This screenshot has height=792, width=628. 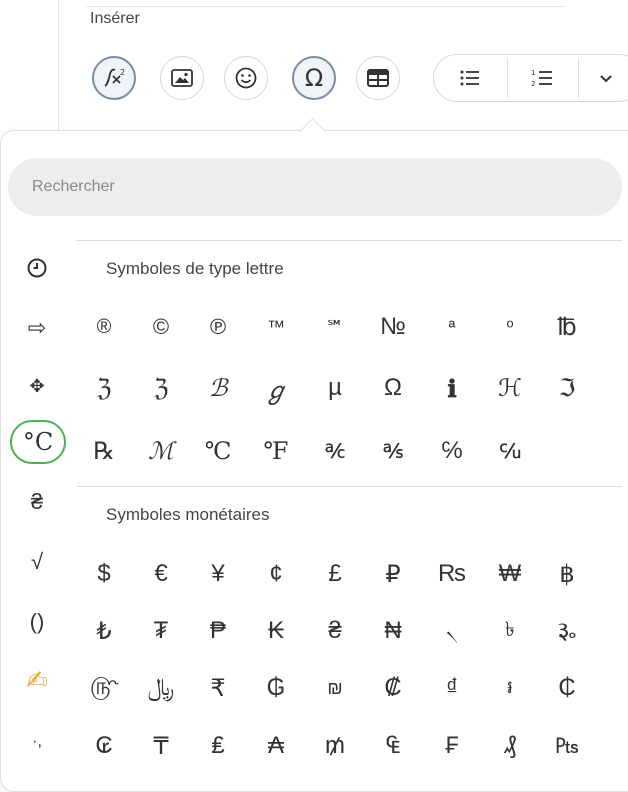 I want to click on symbol-cell: ௹, so click(x=104, y=688).